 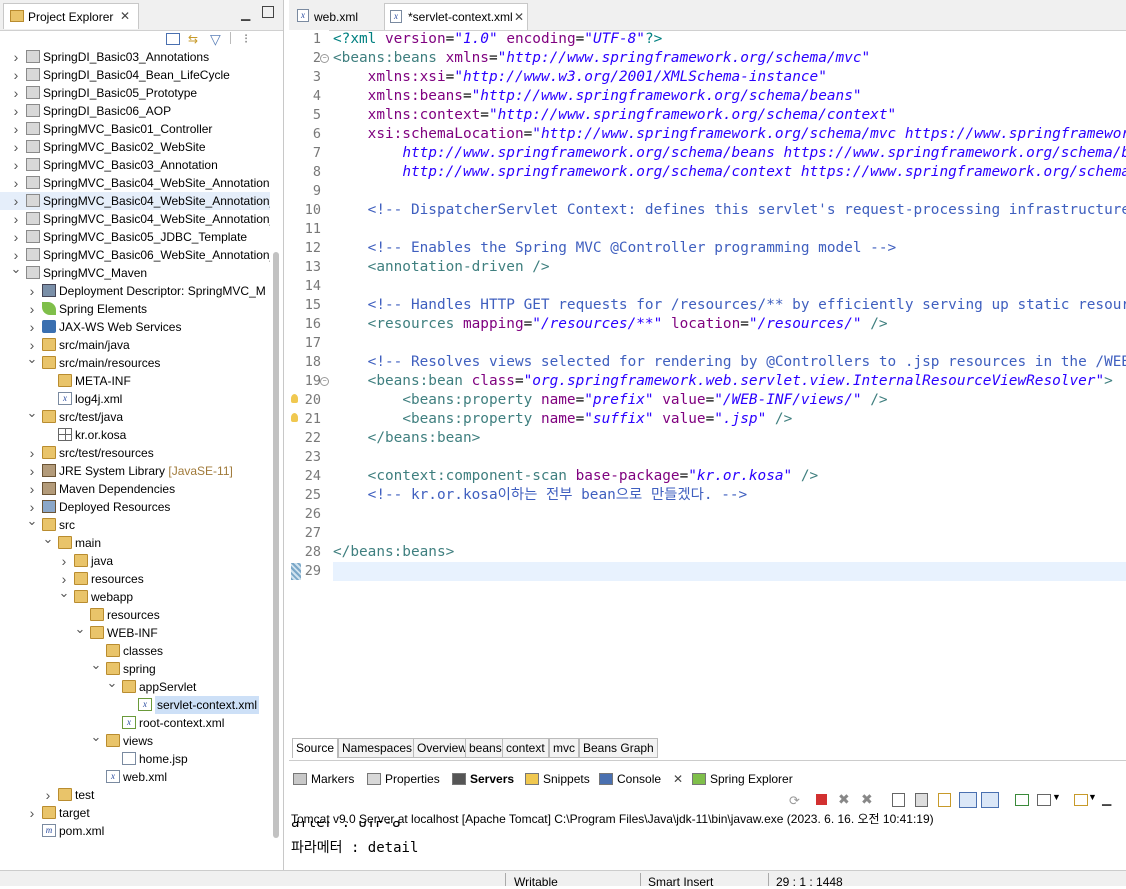 What do you see at coordinates (135, 831) in the screenshot?
I see `tree-item: m pom.xml` at bounding box center [135, 831].